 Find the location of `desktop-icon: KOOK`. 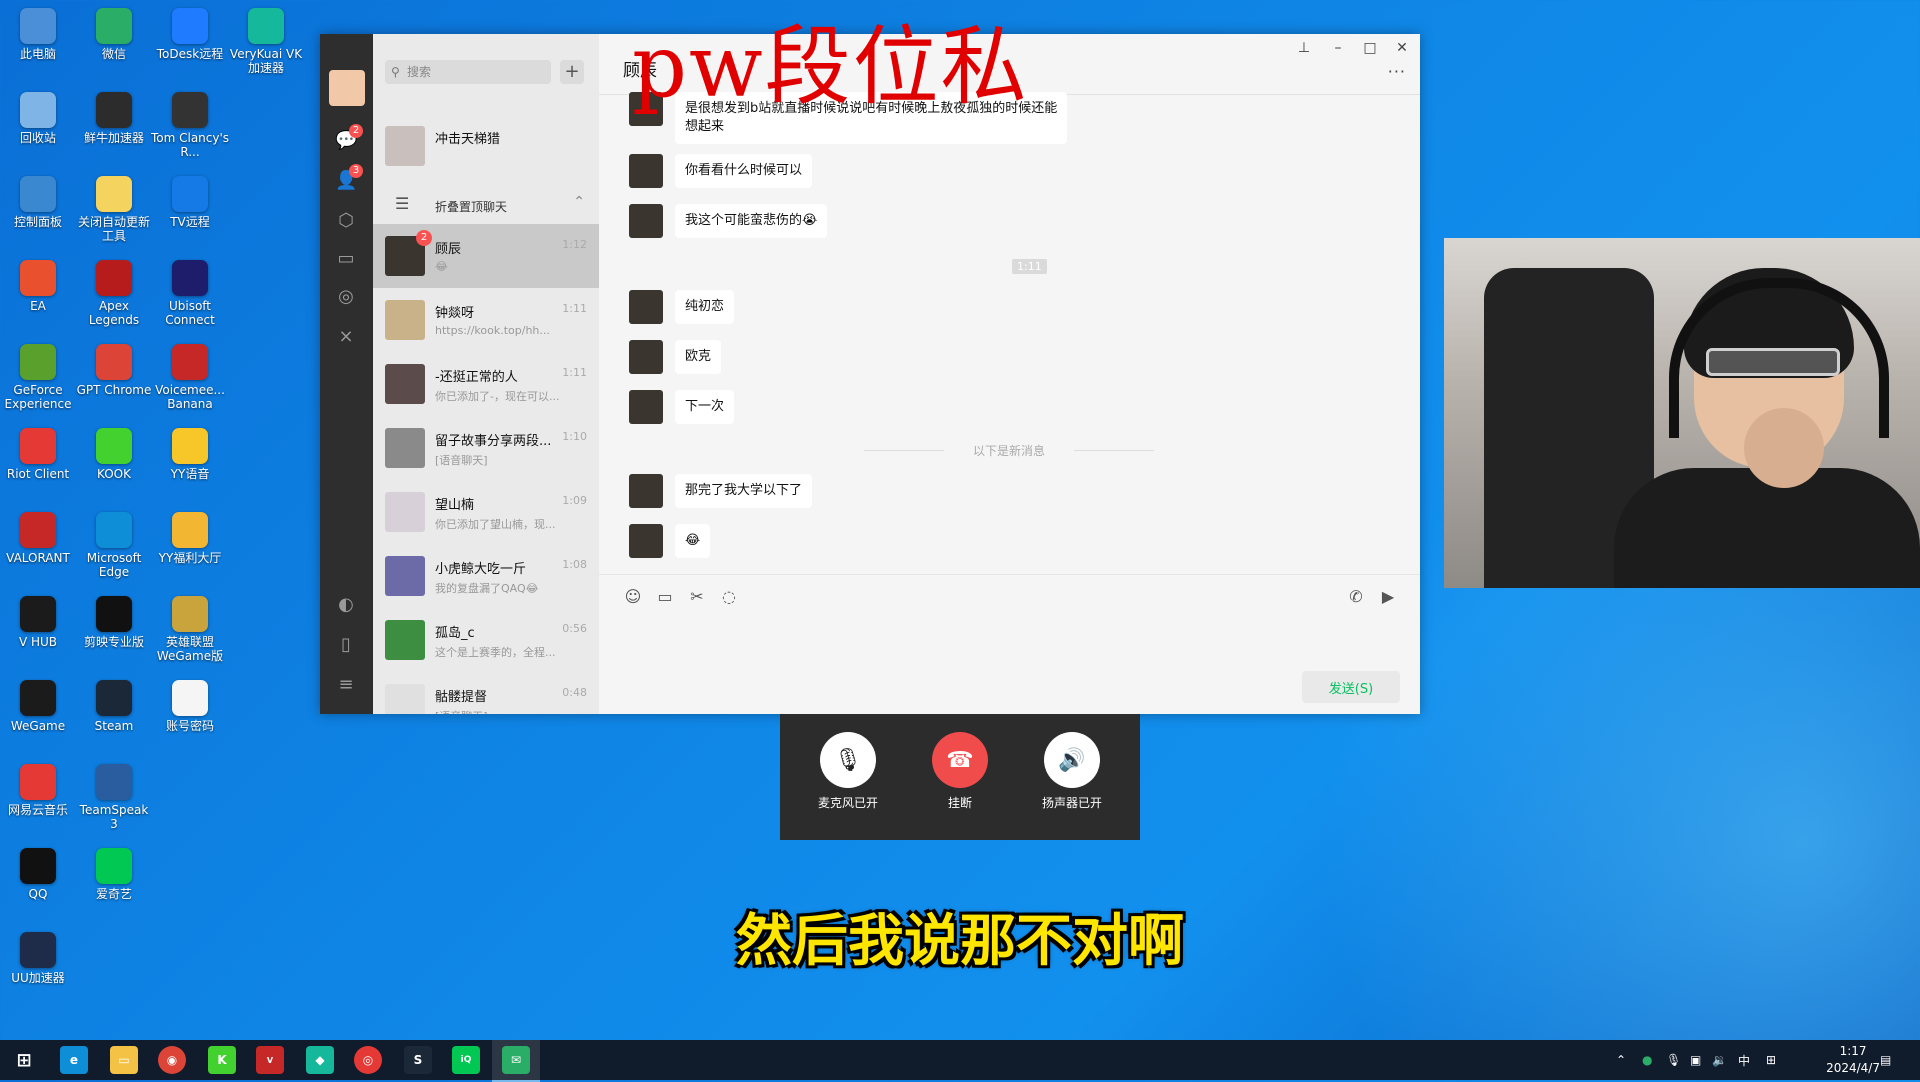

desktop-icon: KOOK is located at coordinates (114, 452).